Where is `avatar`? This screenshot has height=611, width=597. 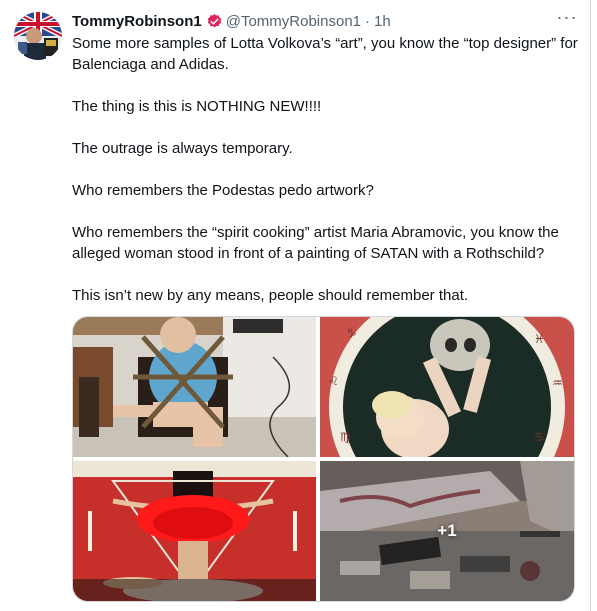
avatar is located at coordinates (38, 36).